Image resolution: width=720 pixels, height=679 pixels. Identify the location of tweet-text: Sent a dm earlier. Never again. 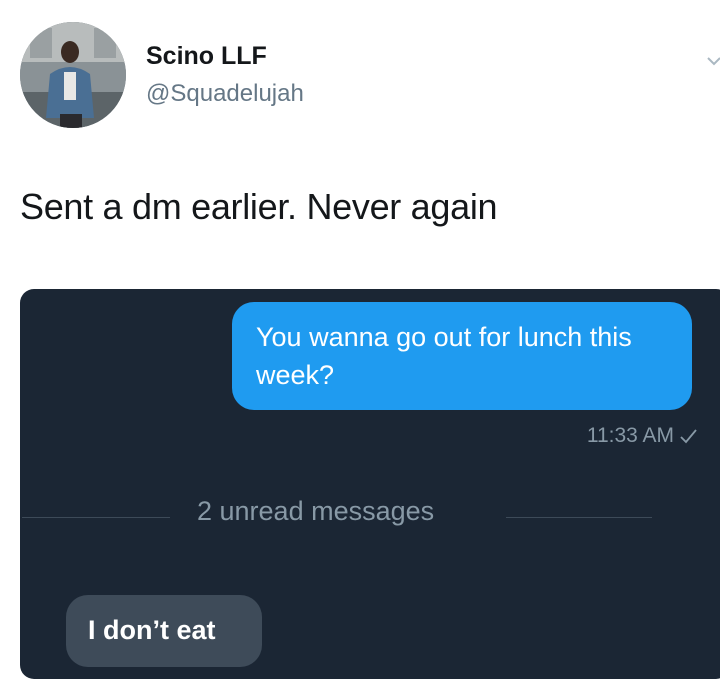
(259, 206).